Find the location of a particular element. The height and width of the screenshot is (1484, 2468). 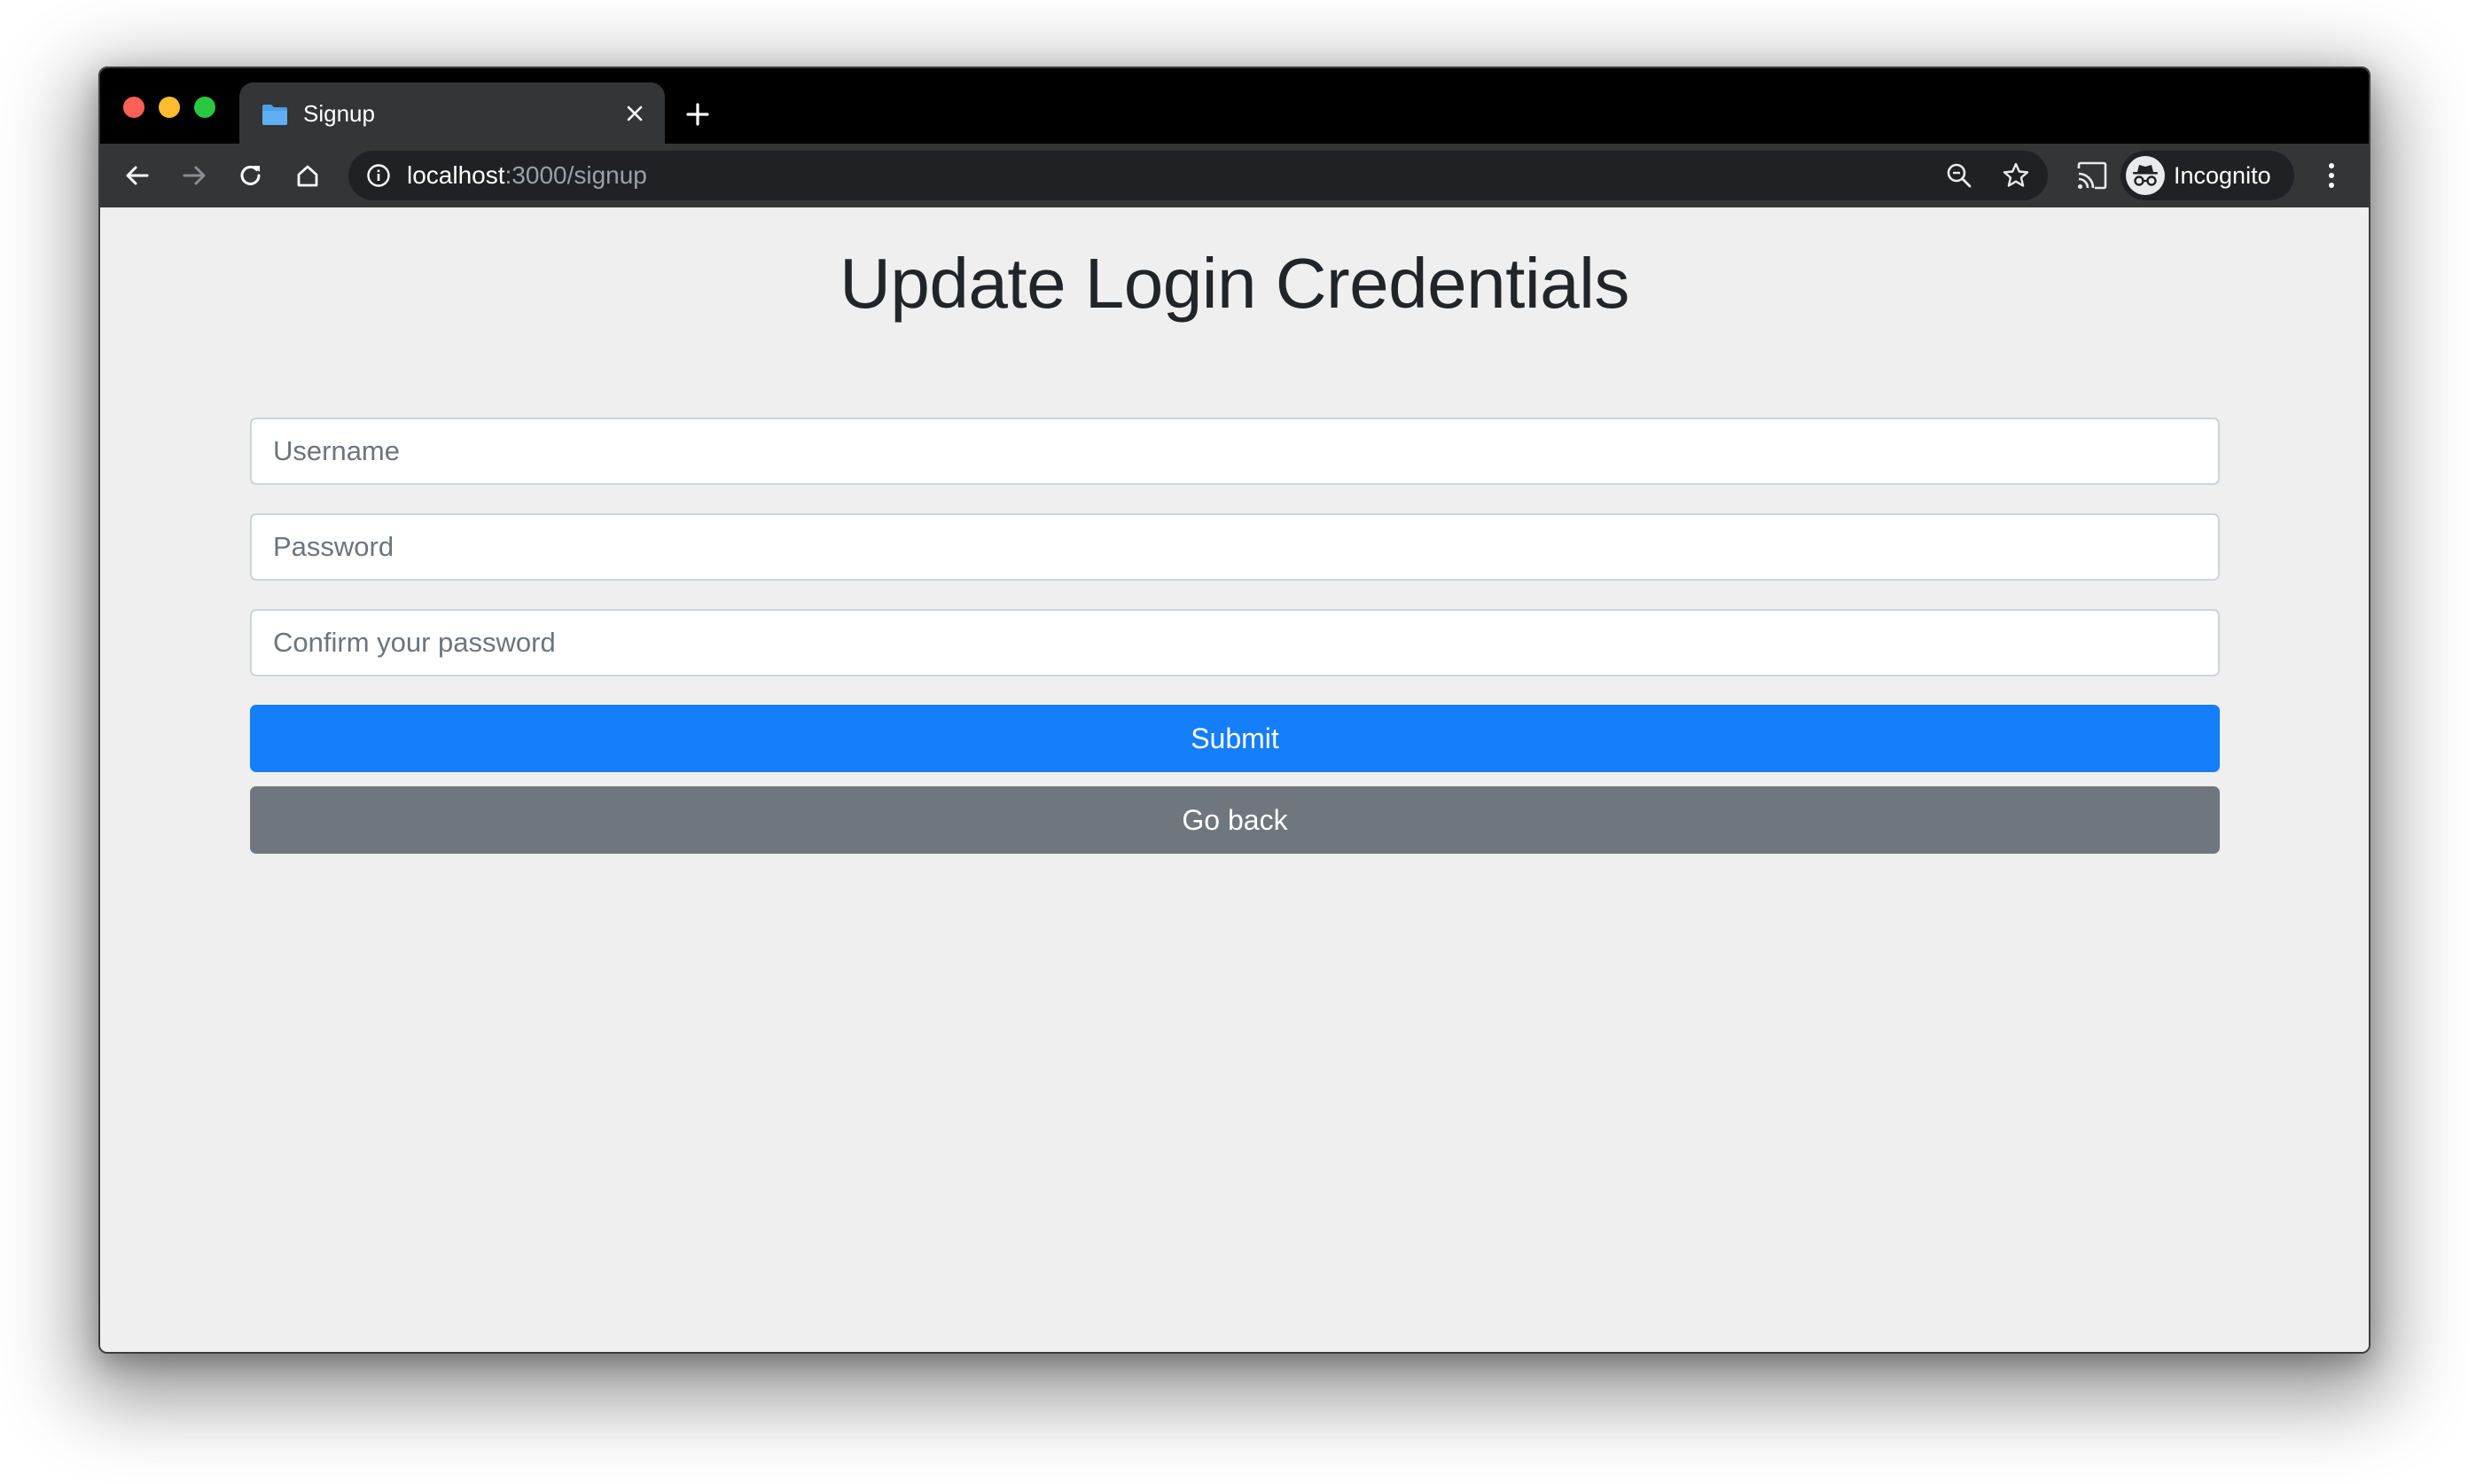

more-vert-icon is located at coordinates (2331, 175).